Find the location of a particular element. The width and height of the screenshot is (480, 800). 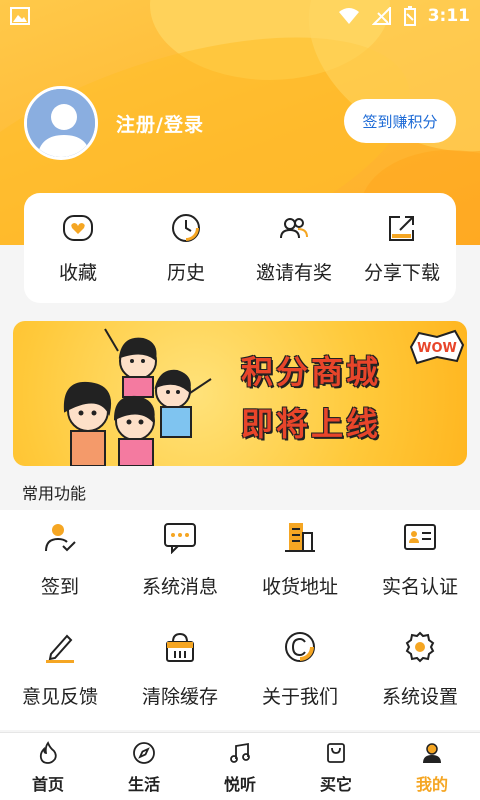

real-name-auth-button: 实名认证 is located at coordinates (420, 565).